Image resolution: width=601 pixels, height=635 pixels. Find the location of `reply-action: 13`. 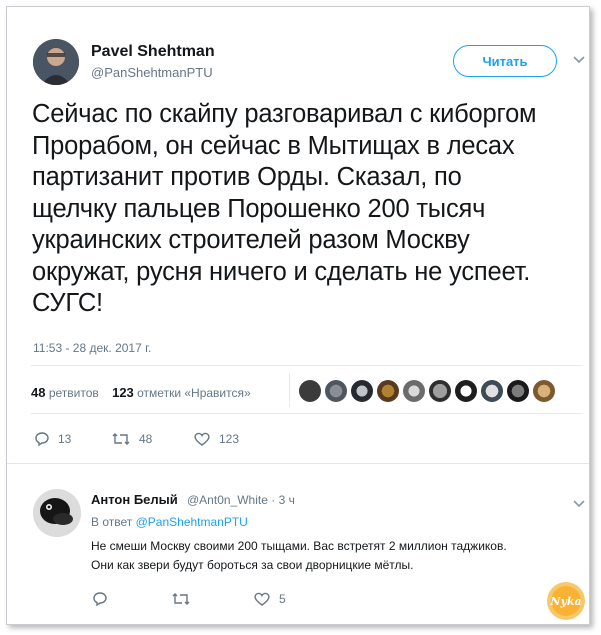

reply-action: 13 is located at coordinates (52, 439).